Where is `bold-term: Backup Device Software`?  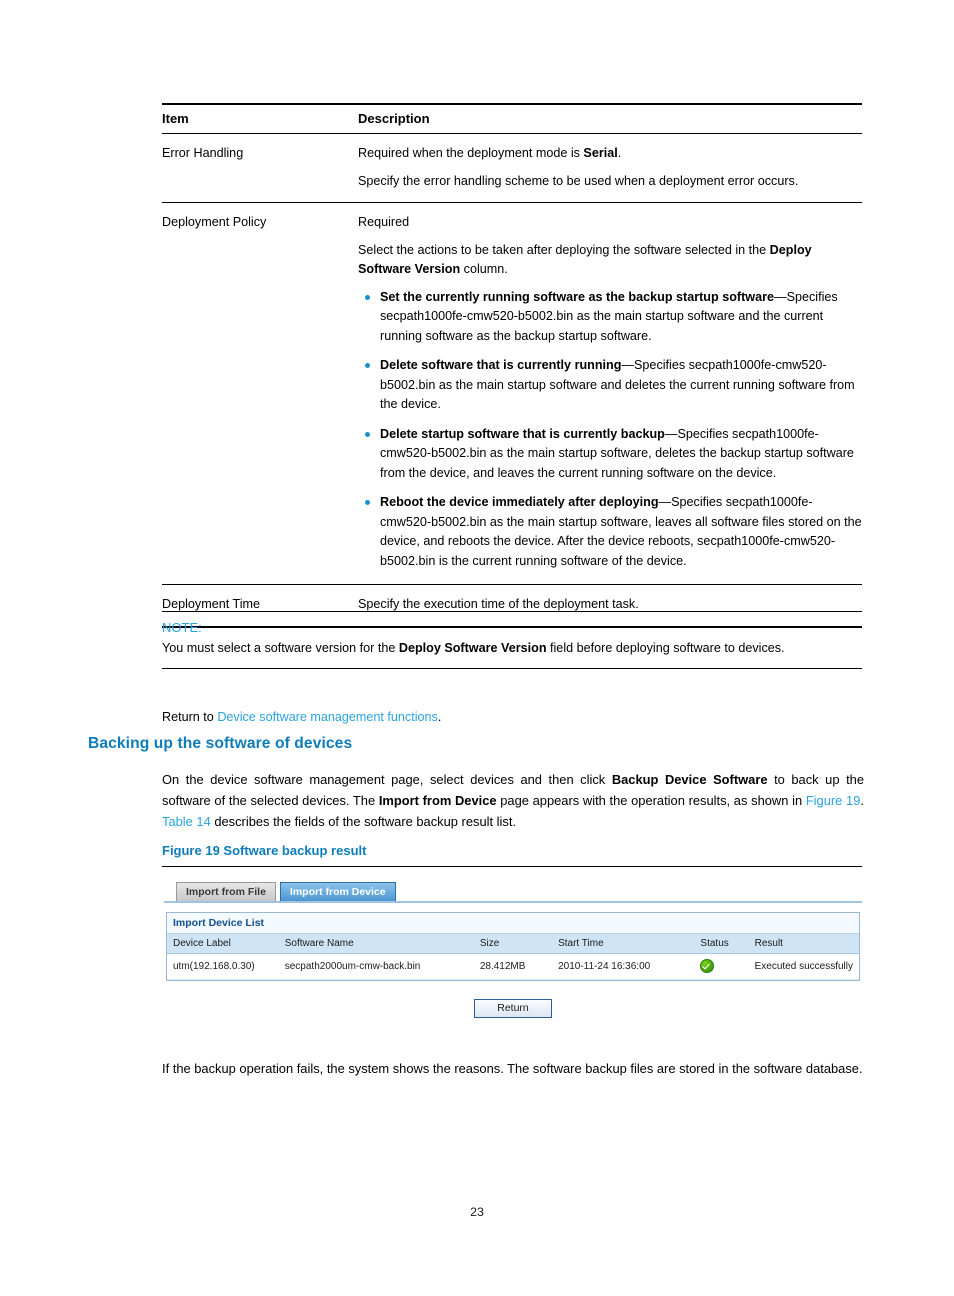 bold-term: Backup Device Software is located at coordinates (689, 779).